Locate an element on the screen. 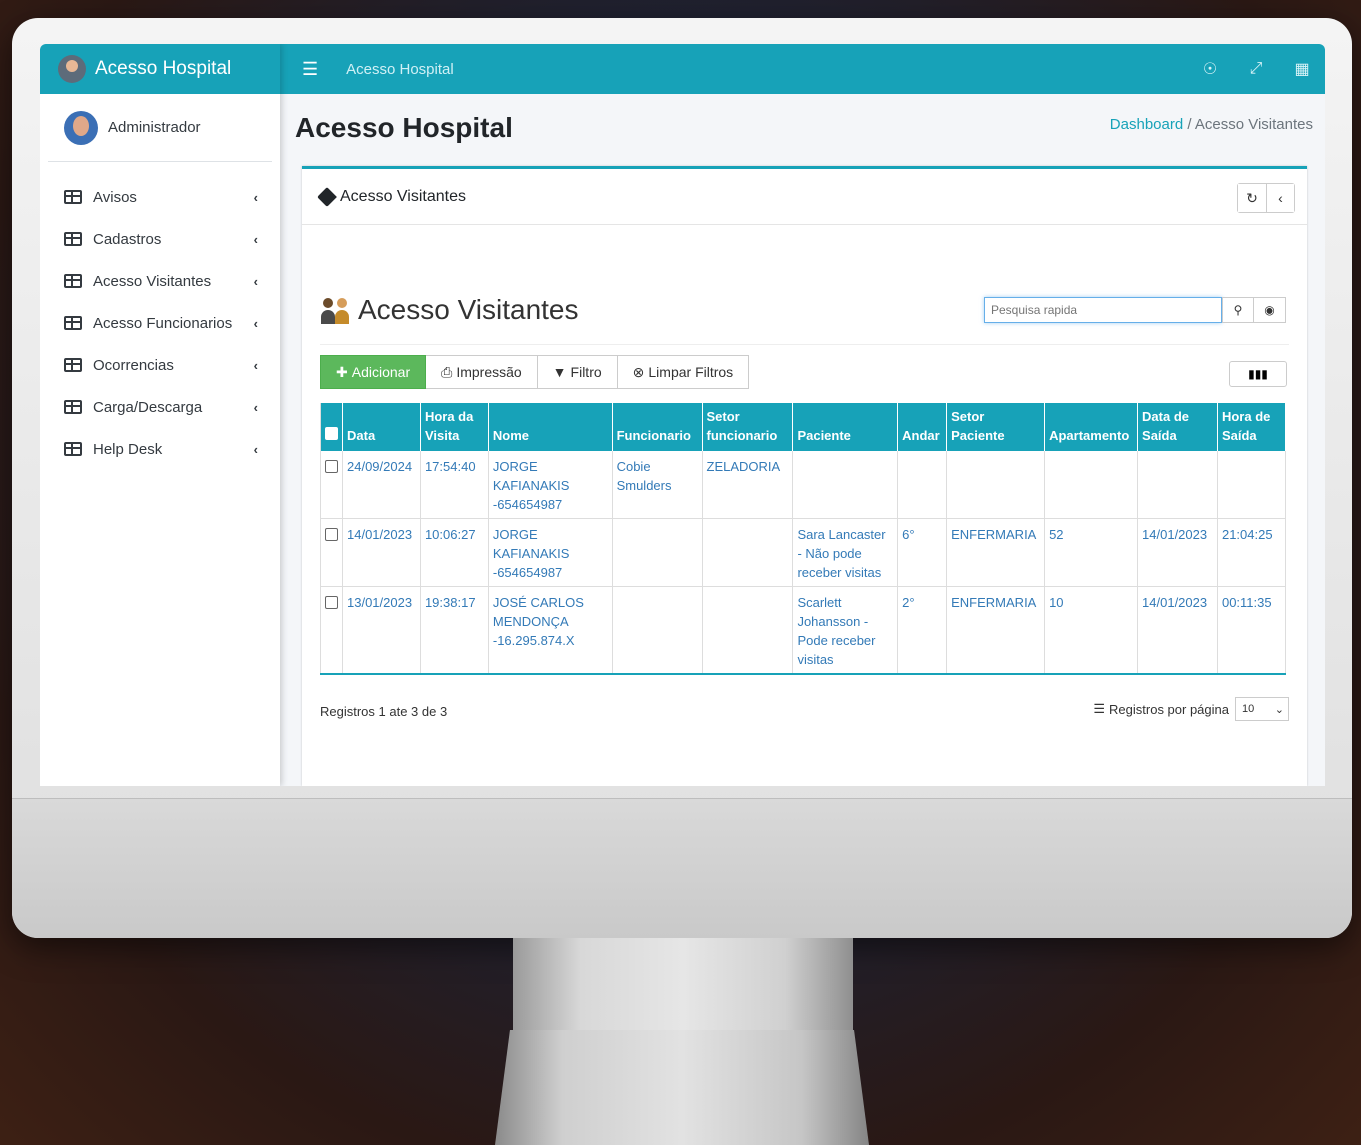  brand-link: Acesso Hospital is located at coordinates (160, 69).